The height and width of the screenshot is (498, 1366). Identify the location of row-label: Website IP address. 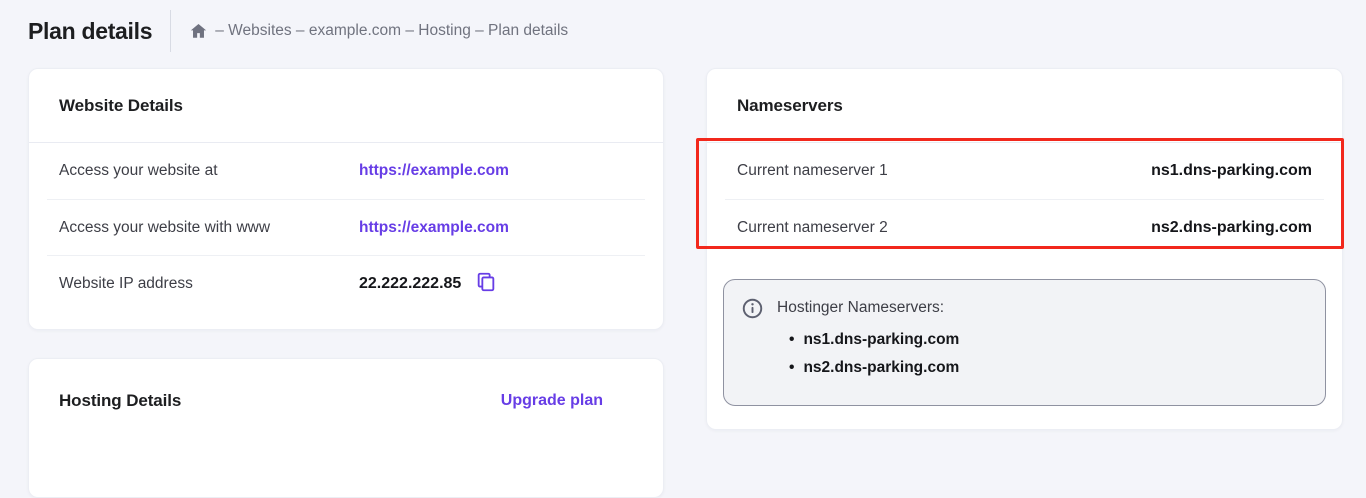
(126, 283).